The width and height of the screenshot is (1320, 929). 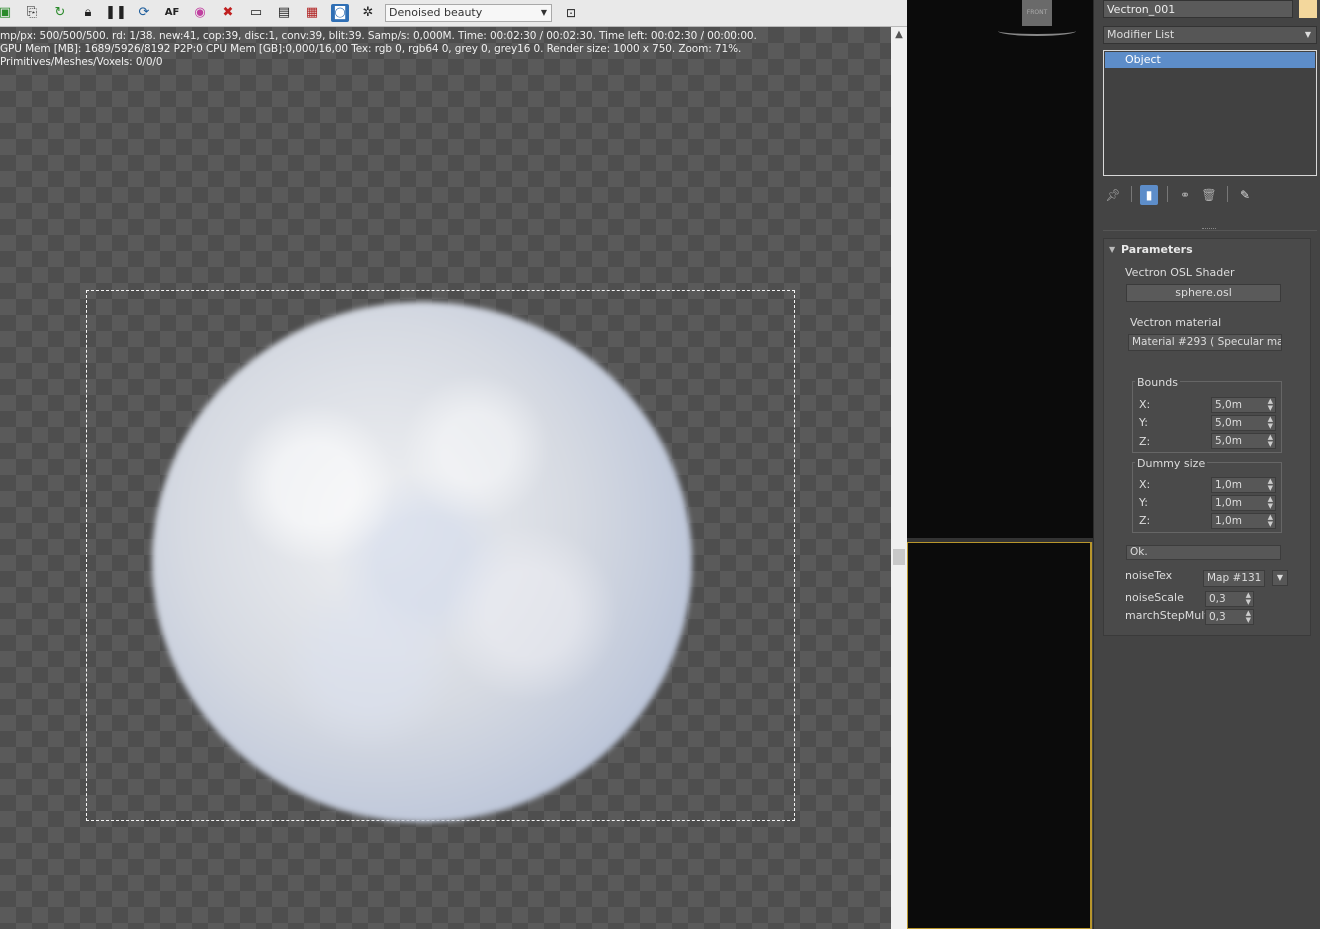 What do you see at coordinates (1205, 342) in the screenshot?
I see `material-field: Material #293 ( Specular material )` at bounding box center [1205, 342].